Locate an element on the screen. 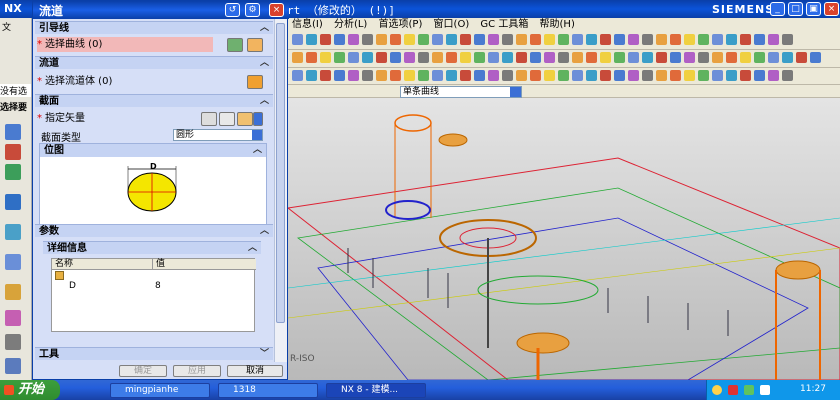  tray-network-icon is located at coordinates (749, 390).